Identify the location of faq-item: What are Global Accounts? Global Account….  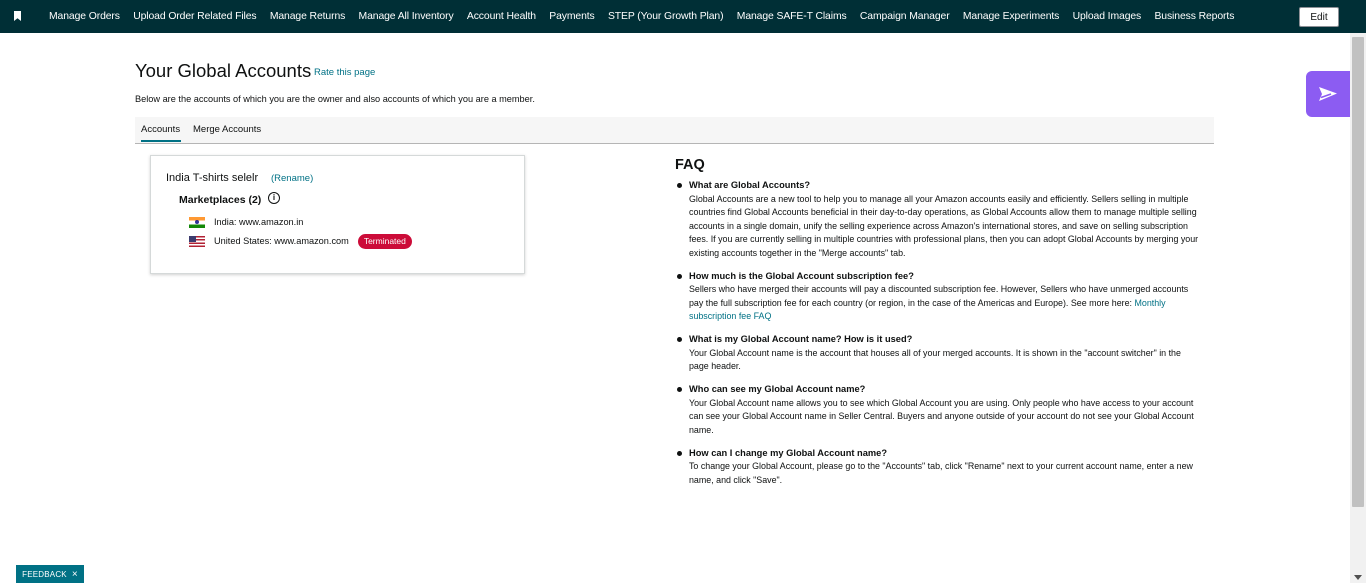
(939, 219).